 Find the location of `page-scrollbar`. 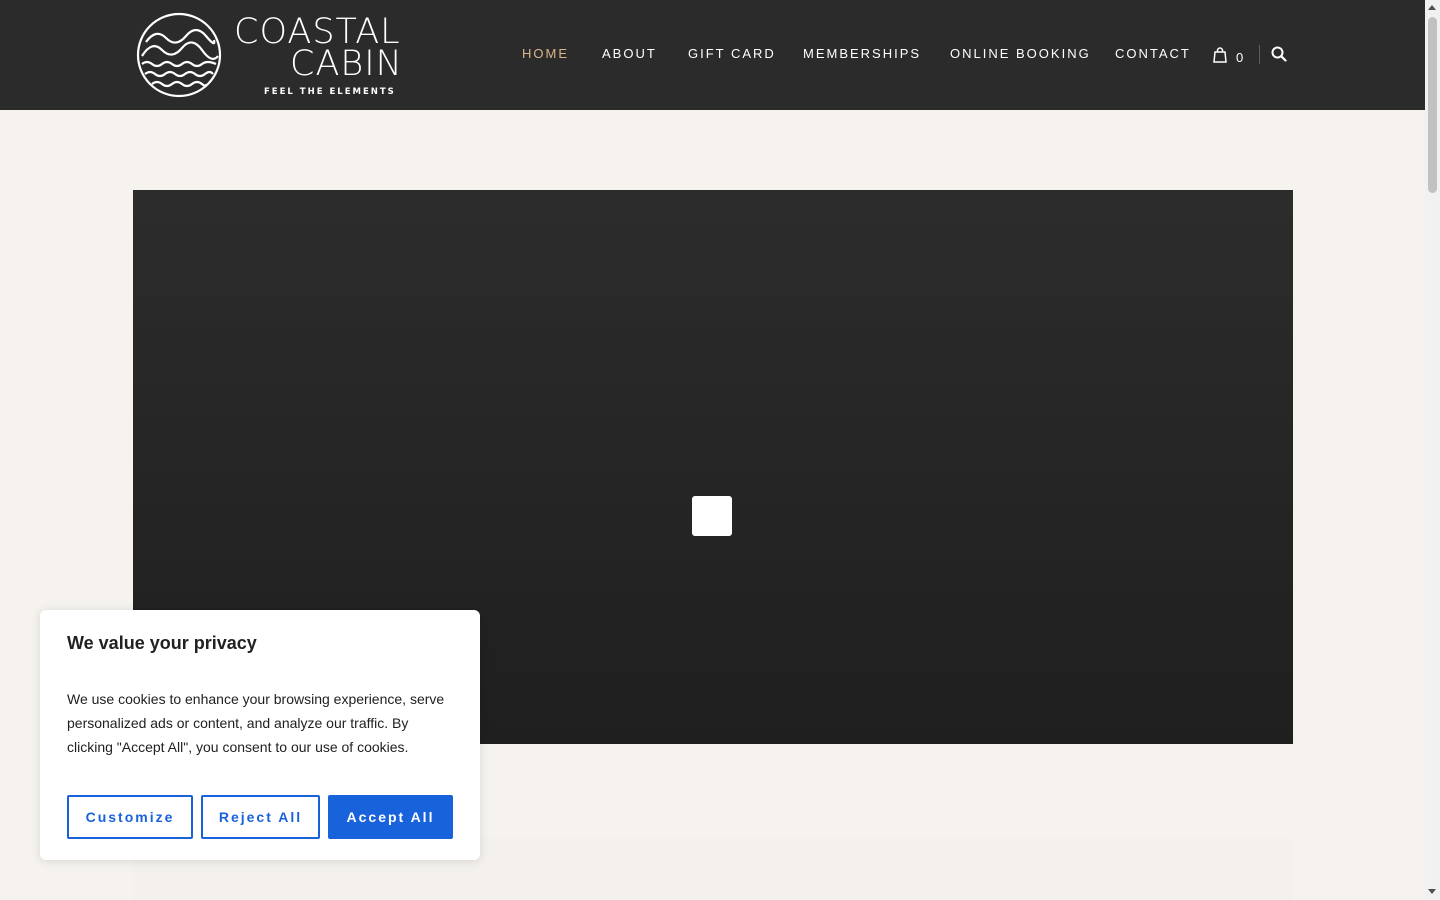

page-scrollbar is located at coordinates (1432, 450).